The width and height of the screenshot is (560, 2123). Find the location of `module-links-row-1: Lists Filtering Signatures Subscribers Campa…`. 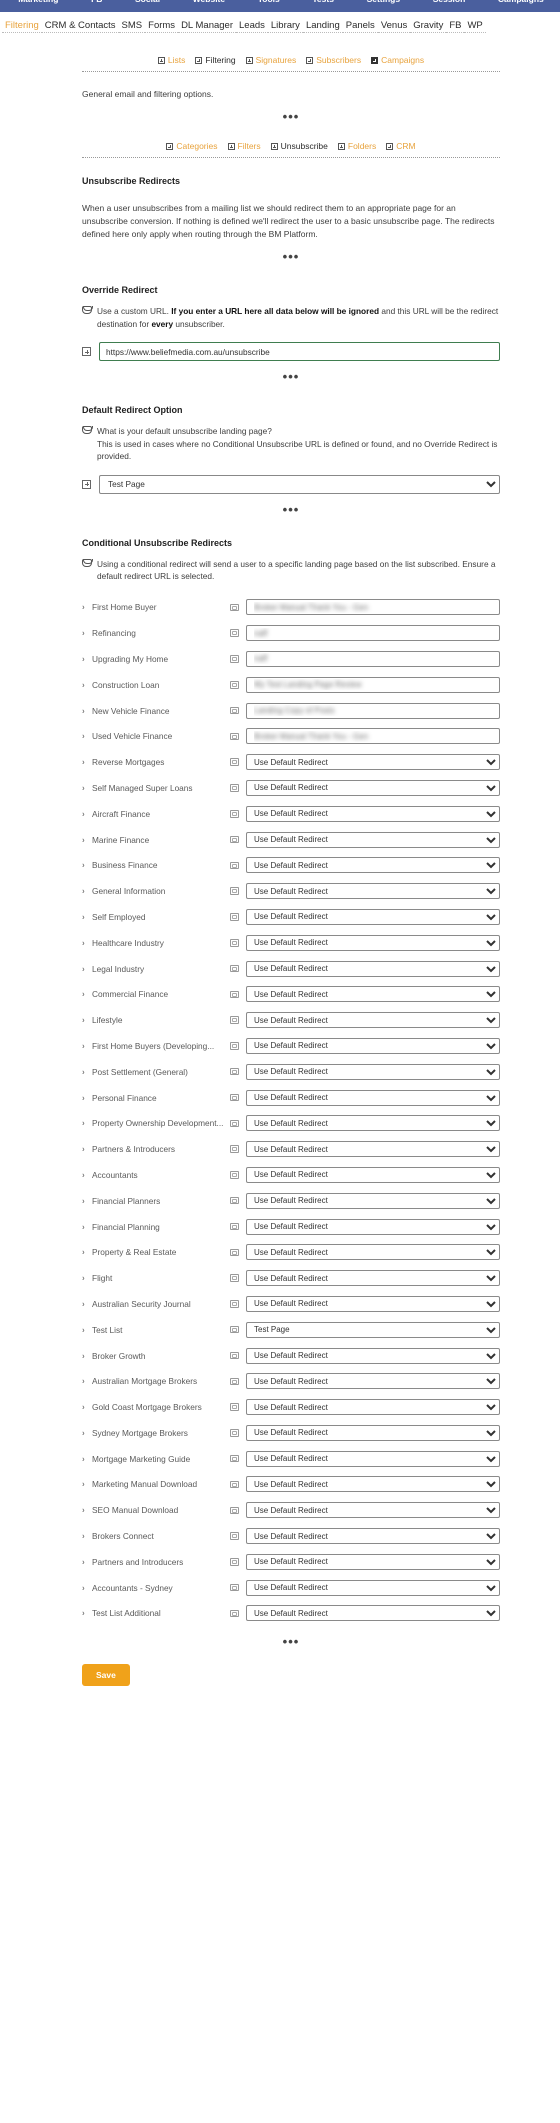

module-links-row-1: Lists Filtering Signatures Subscribers Campa… is located at coordinates (291, 55).